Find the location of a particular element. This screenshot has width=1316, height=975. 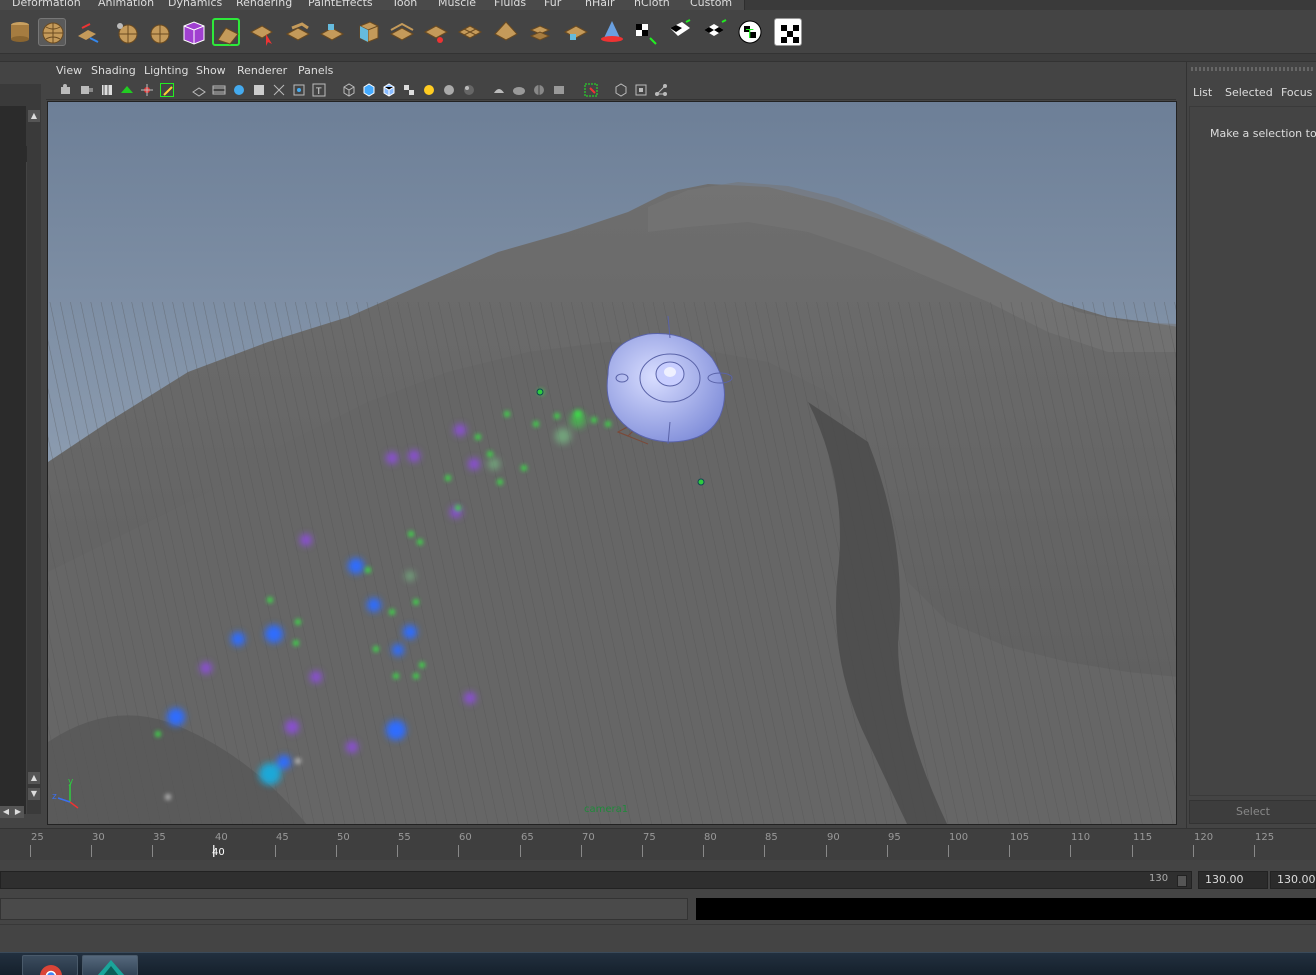

image-plane-icon is located at coordinates (127, 90).